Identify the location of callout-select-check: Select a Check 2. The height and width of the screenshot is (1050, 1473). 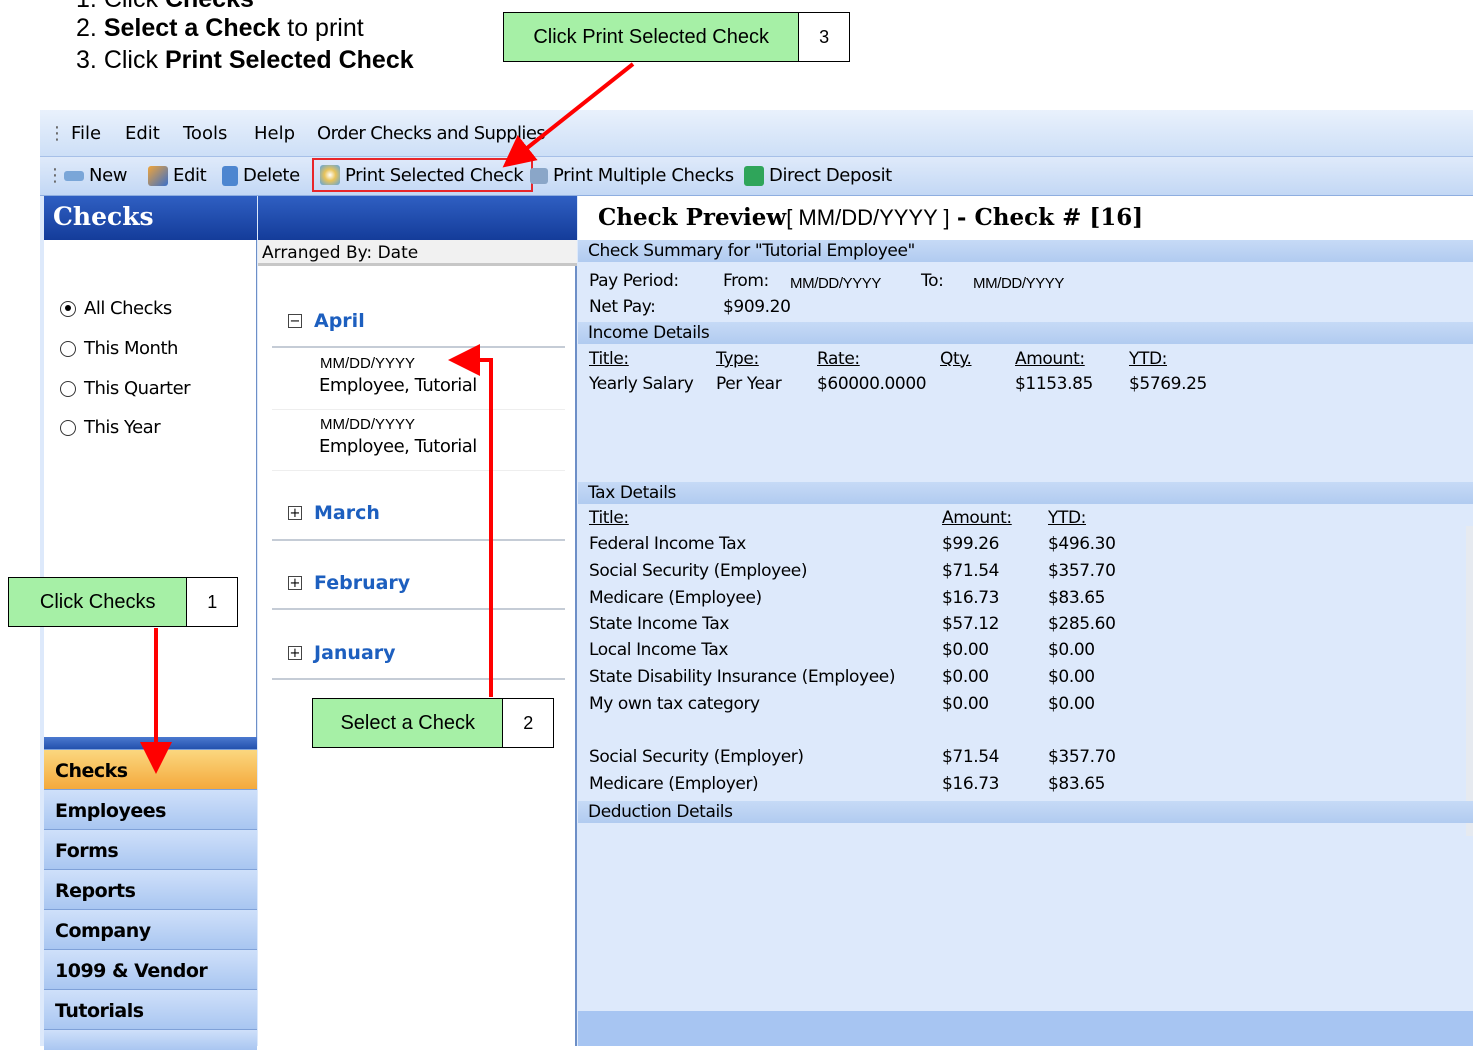
(433, 723).